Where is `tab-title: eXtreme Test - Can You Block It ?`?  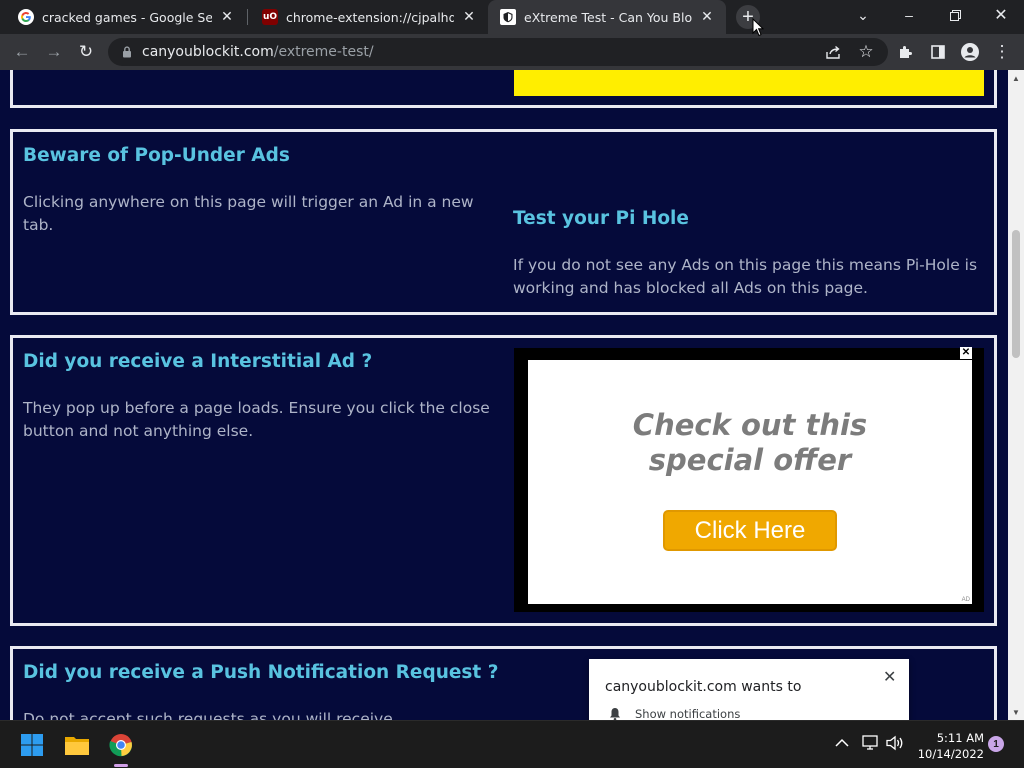
tab-title: eXtreme Test - Can You Block It ? is located at coordinates (608, 17).